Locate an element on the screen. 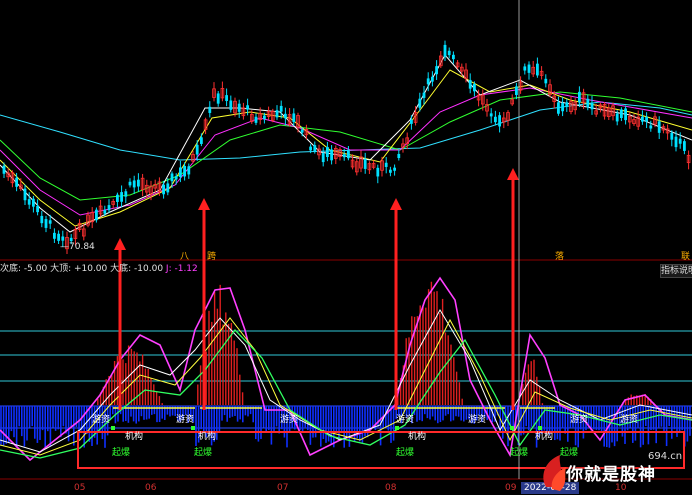 The image size is (692, 495). indicator-j-value: J: -1.12 is located at coordinates (181, 269).